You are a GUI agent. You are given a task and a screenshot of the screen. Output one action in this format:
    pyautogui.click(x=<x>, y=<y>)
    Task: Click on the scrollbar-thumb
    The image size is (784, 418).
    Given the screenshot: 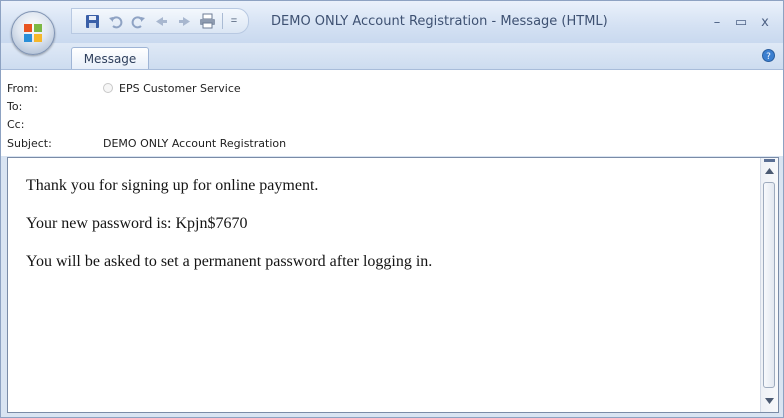 What is the action you would take?
    pyautogui.click(x=769, y=285)
    